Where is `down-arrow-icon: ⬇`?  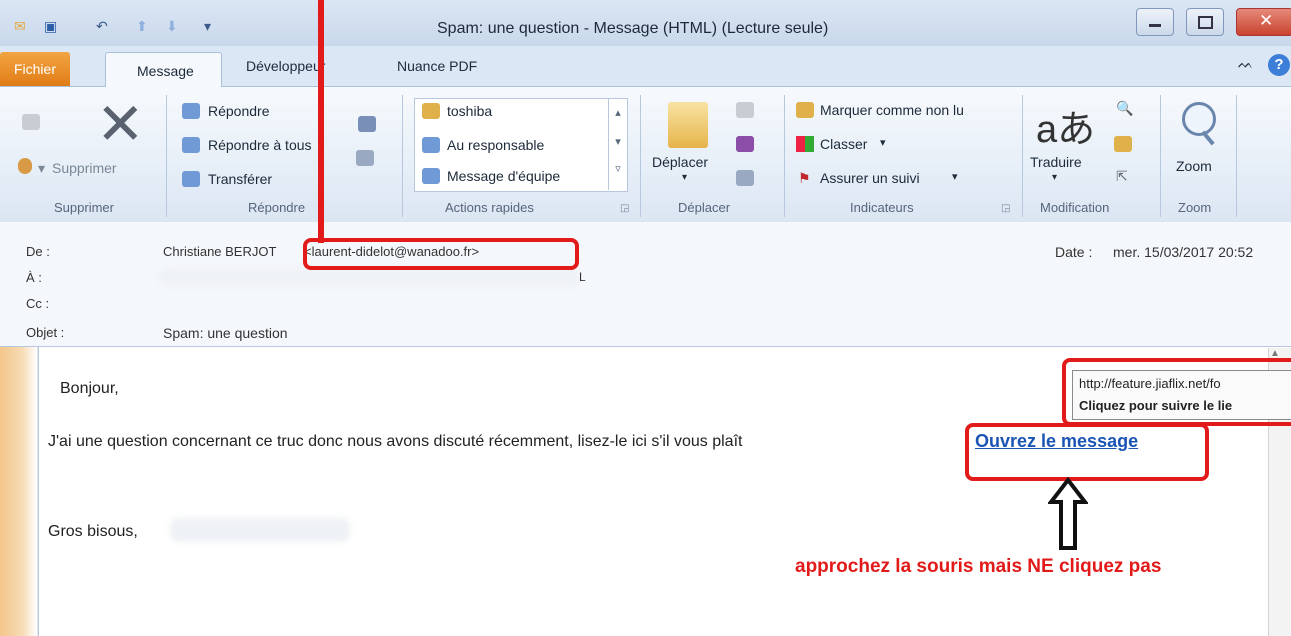 down-arrow-icon: ⬇ is located at coordinates (172, 26).